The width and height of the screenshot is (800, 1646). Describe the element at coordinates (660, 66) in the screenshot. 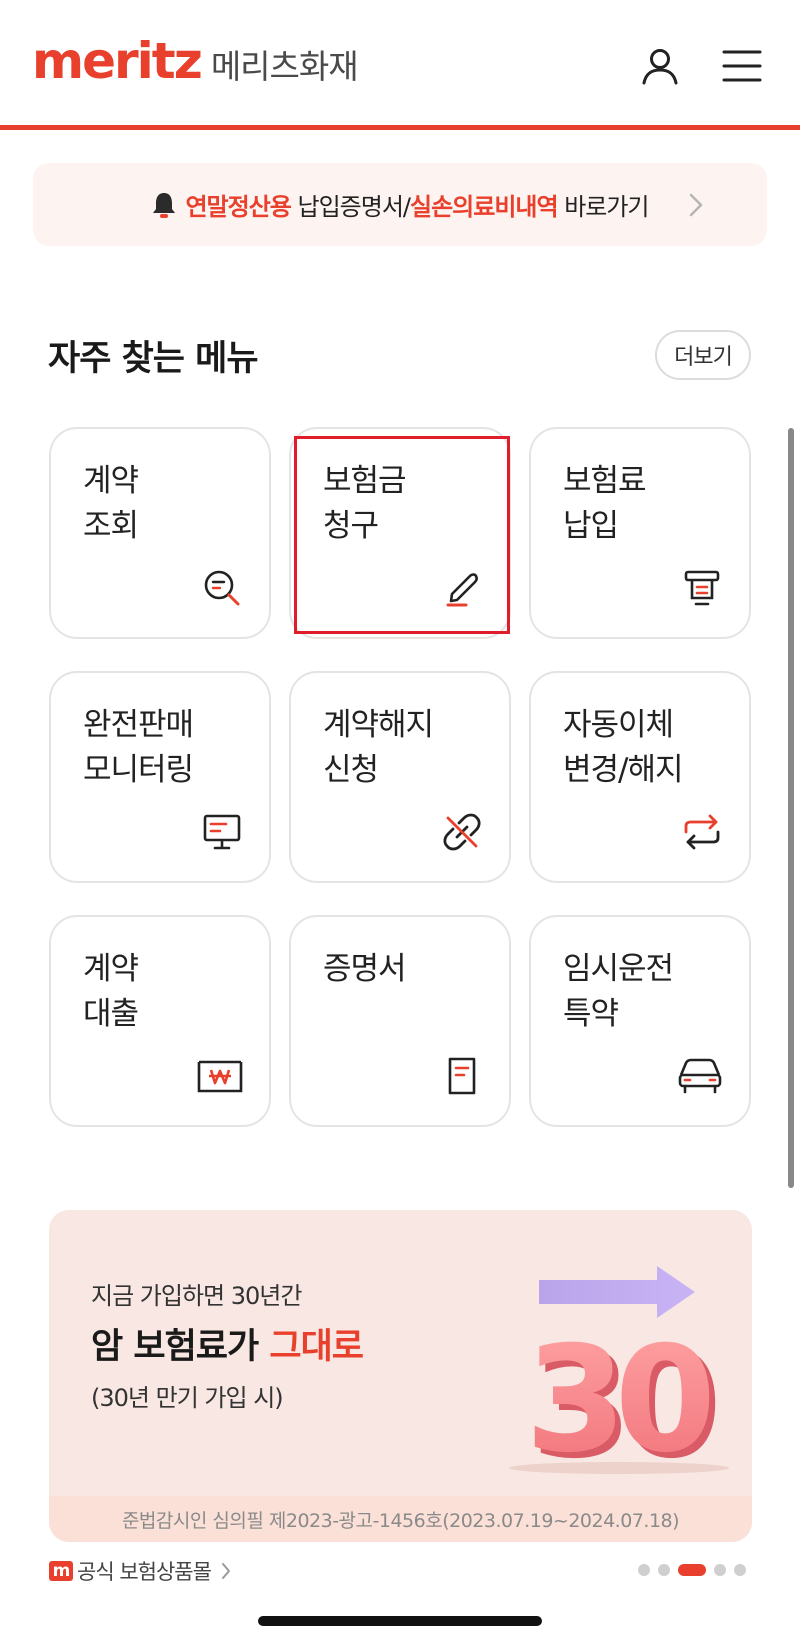

I see `user-icon` at that location.